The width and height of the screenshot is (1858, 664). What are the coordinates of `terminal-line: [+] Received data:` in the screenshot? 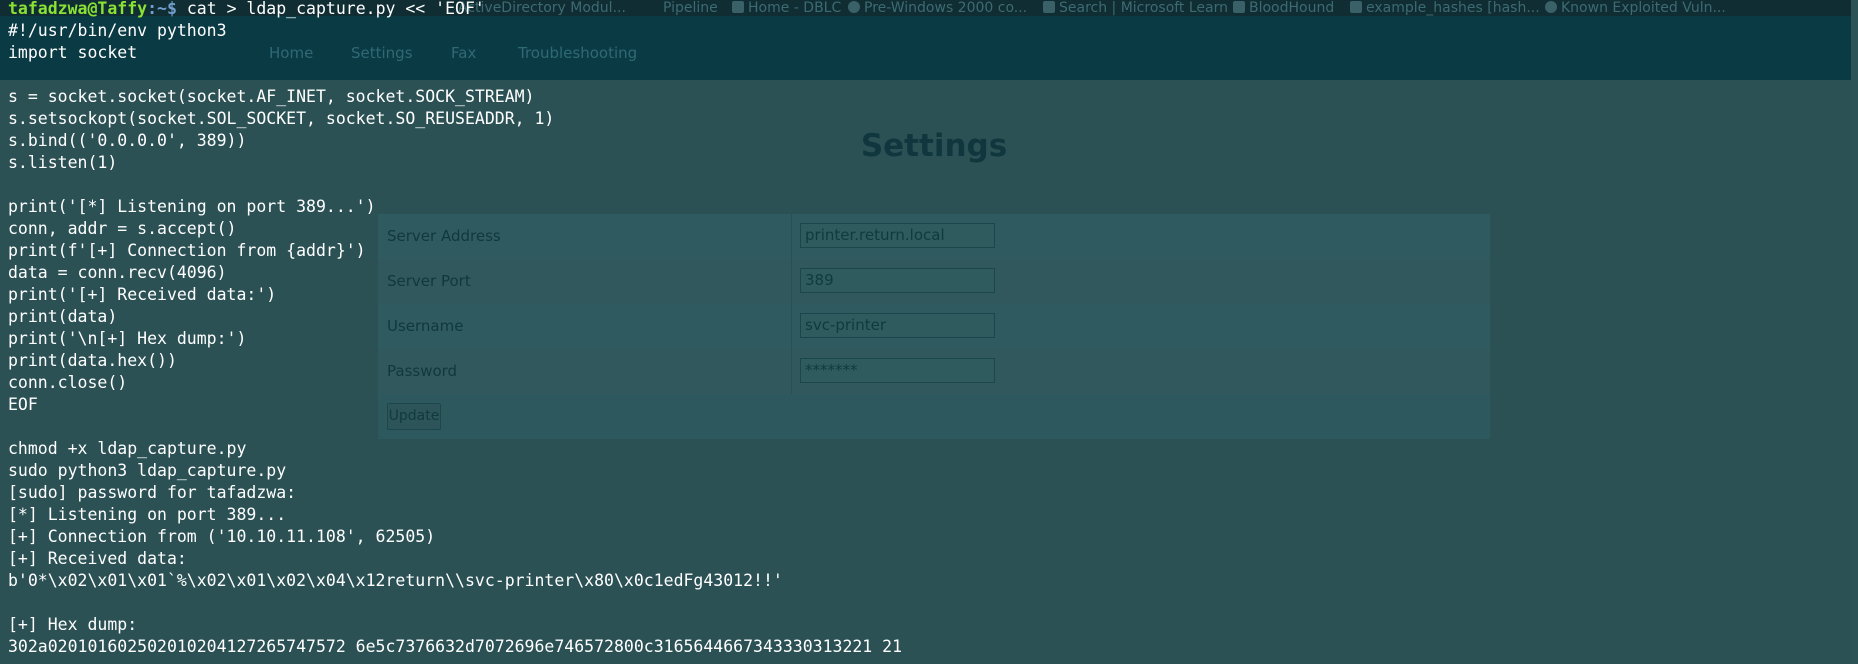 It's located at (97, 558).